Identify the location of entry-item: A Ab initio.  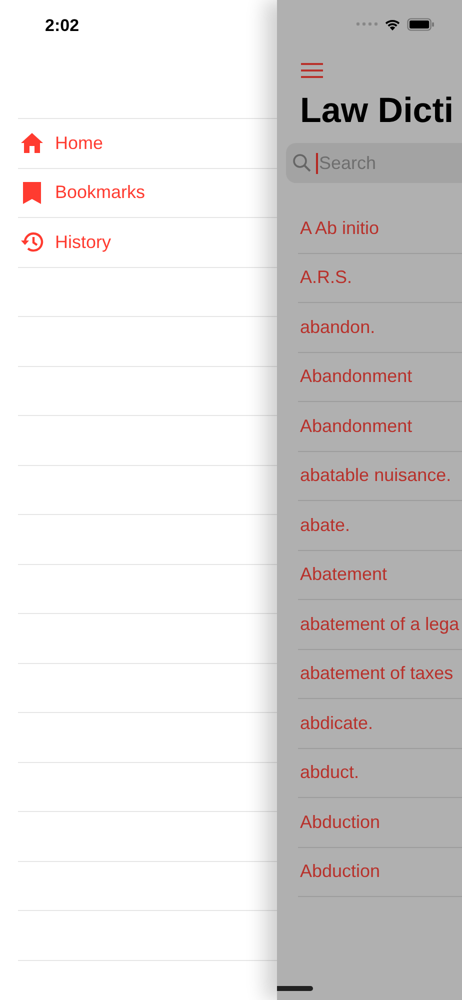
(340, 228).